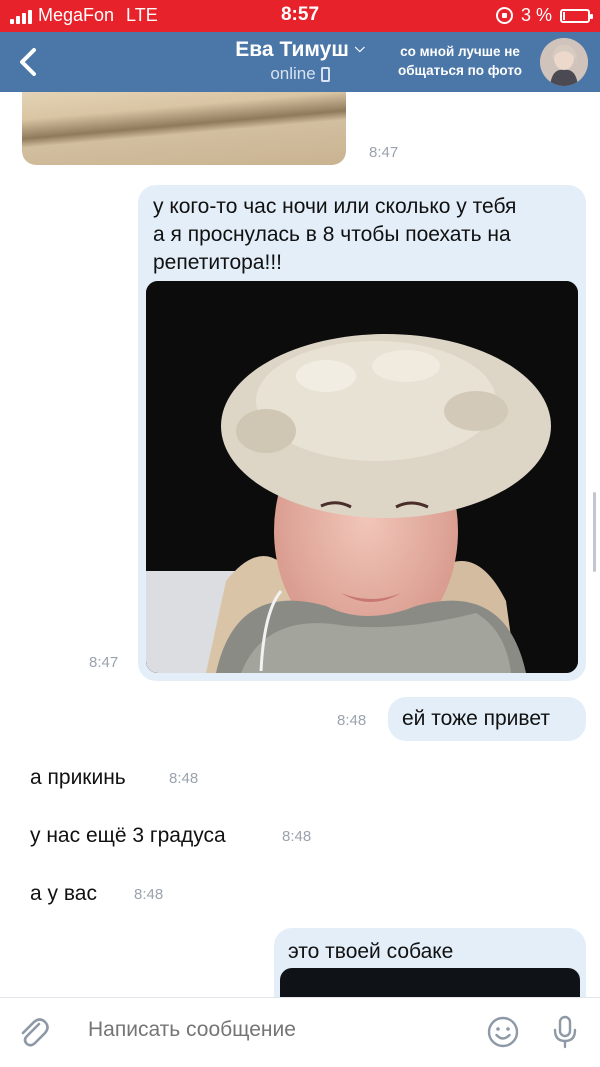  I want to click on attach-icon, so click(33, 1032).